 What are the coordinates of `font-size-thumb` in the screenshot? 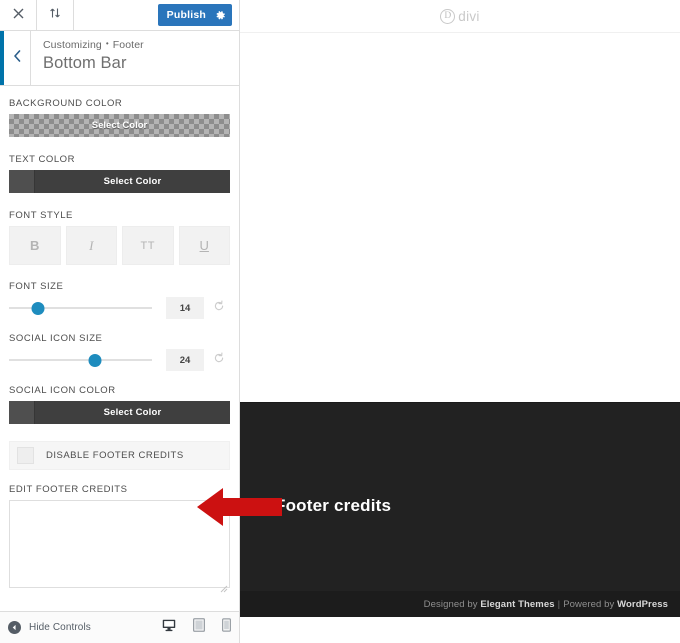 It's located at (38, 308).